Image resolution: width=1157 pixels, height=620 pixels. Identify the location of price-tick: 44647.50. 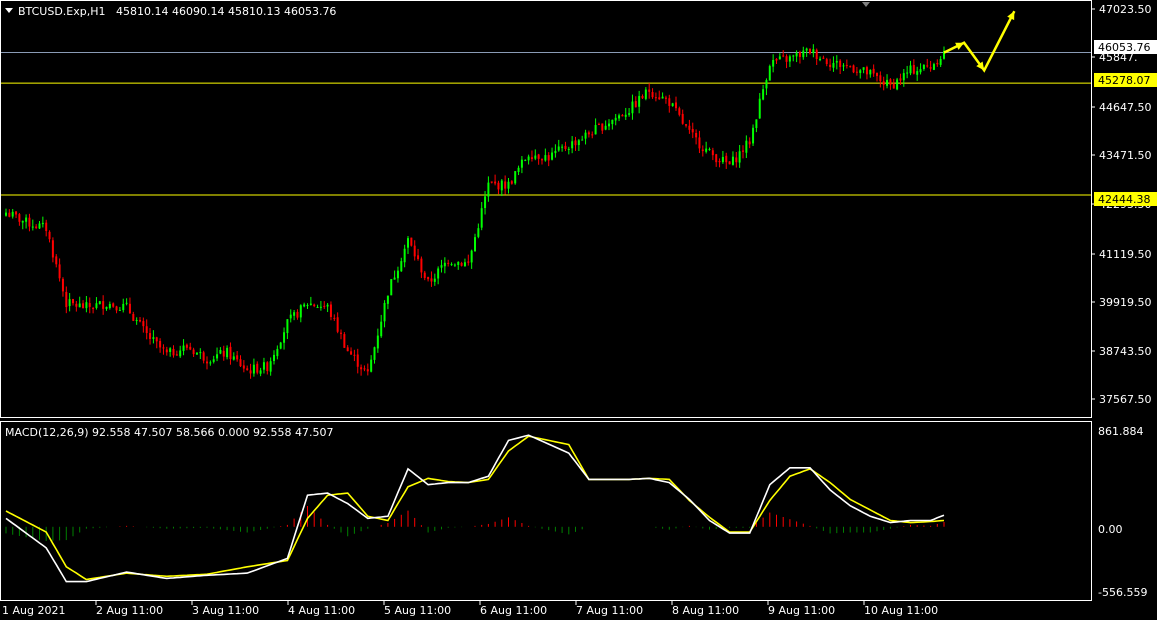
(1125, 107).